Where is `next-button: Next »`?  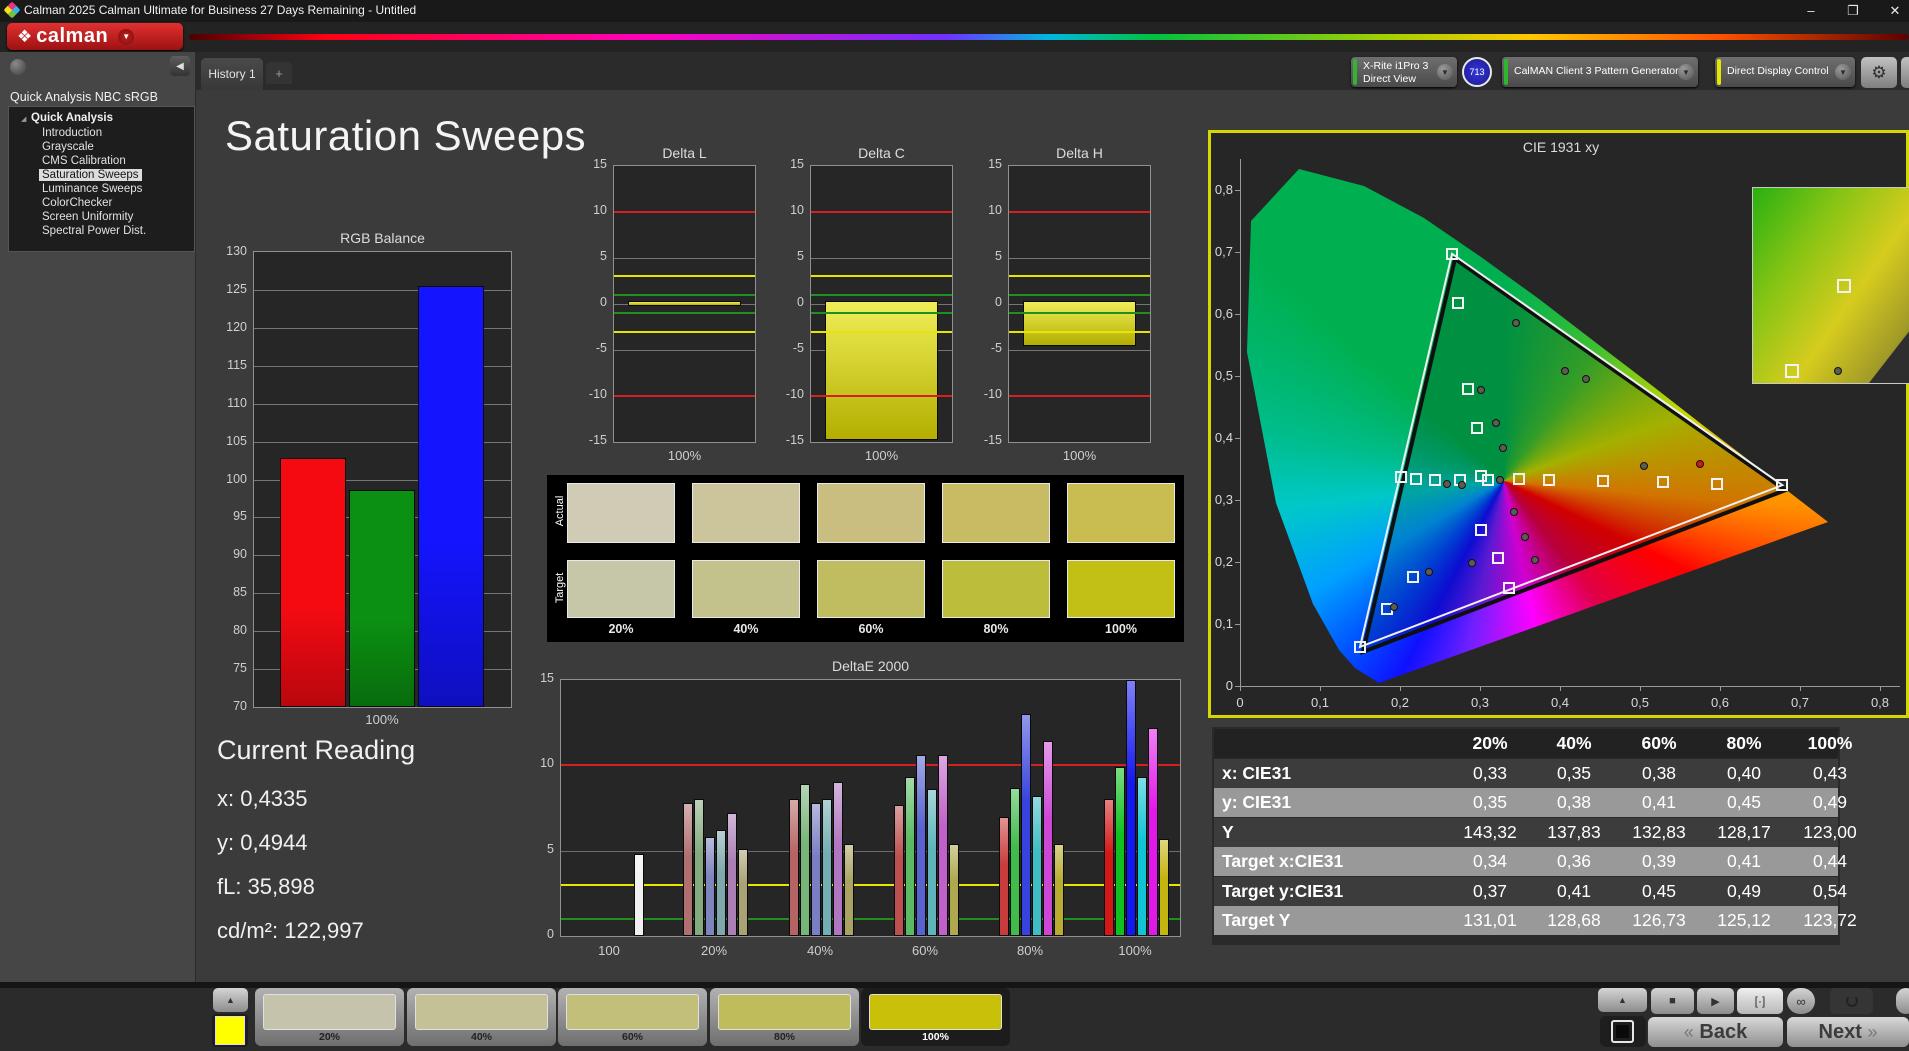
next-button: Next » is located at coordinates (1848, 1032).